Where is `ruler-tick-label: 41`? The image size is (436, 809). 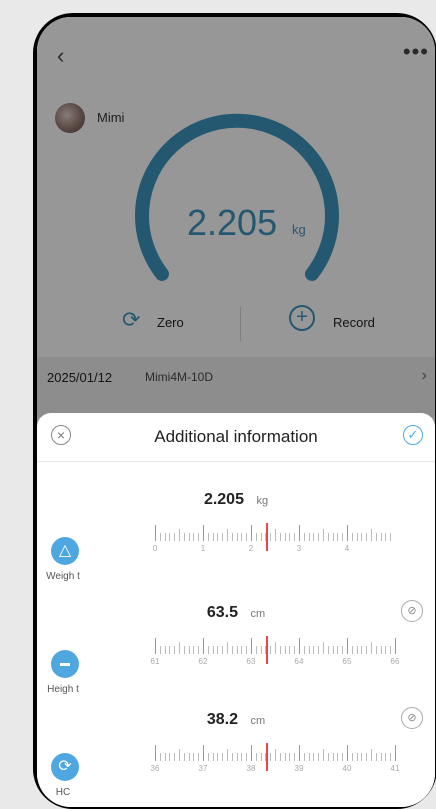 ruler-tick-label: 41 is located at coordinates (395, 768).